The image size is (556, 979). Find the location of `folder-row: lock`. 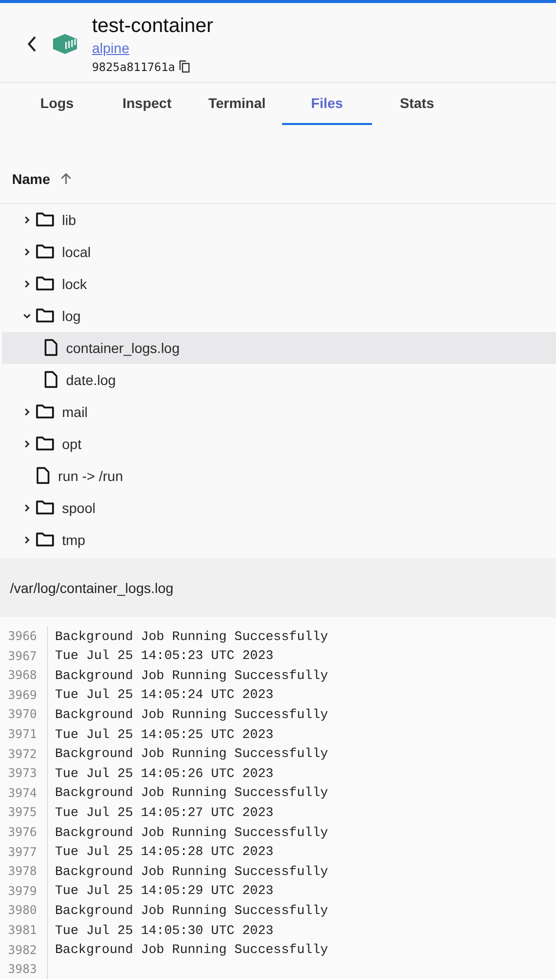

folder-row: lock is located at coordinates (279, 284).